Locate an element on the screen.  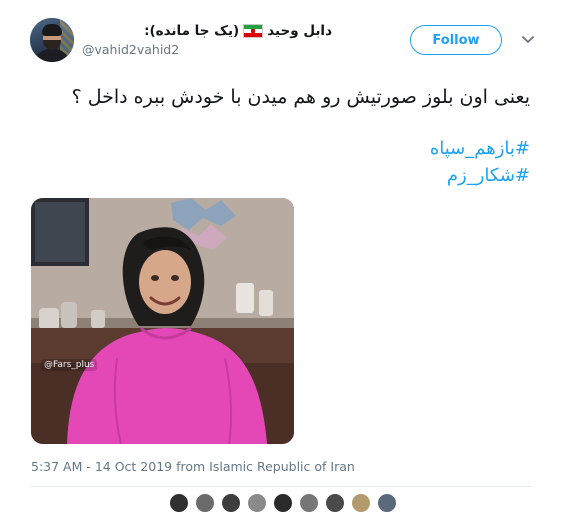
hashtag-link: #بازهم_سپاه is located at coordinates (280, 149).